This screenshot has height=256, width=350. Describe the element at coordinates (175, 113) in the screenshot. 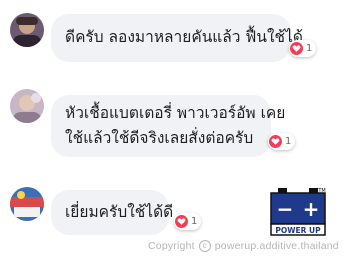

I see `comment-text-line-1: หัวเชื้อแบตเตอรี่ พาวเวอร์อัพ เคย` at that location.